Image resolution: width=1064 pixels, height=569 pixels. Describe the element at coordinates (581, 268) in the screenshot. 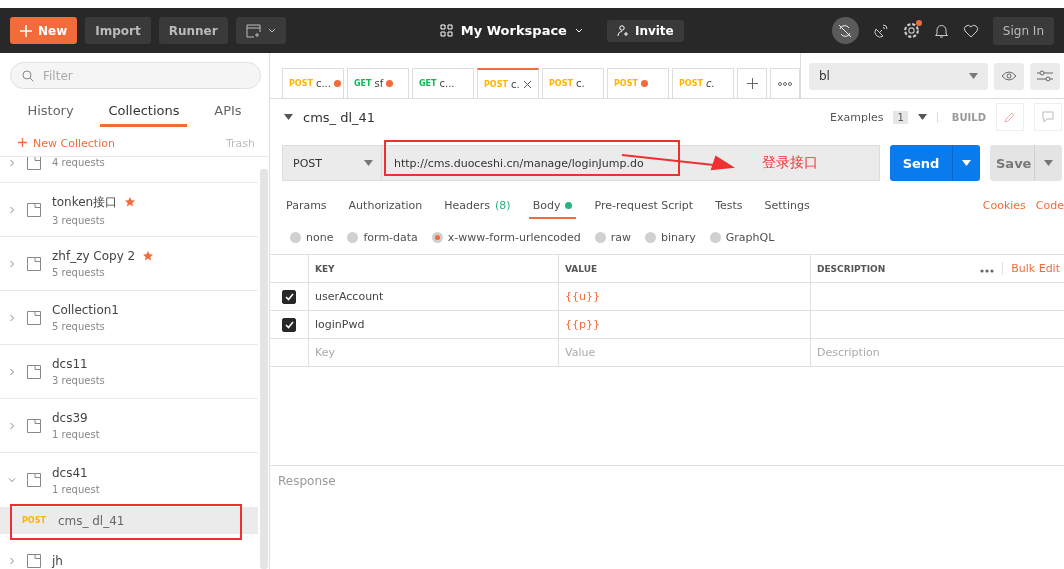

I see `column-header: VALUE` at that location.